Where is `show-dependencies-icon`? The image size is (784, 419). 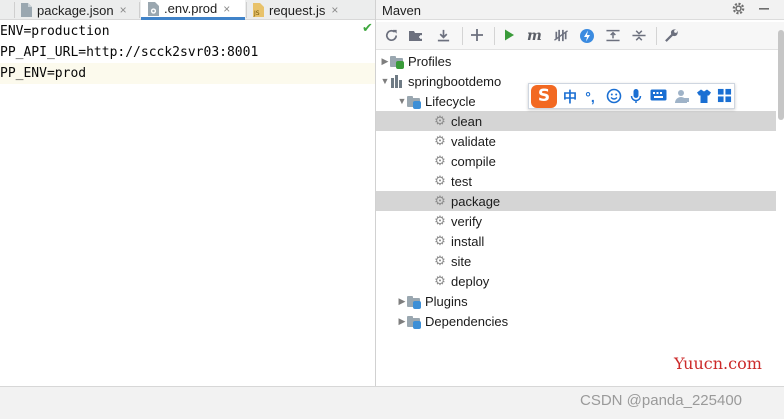 show-dependencies-icon is located at coordinates (613, 36).